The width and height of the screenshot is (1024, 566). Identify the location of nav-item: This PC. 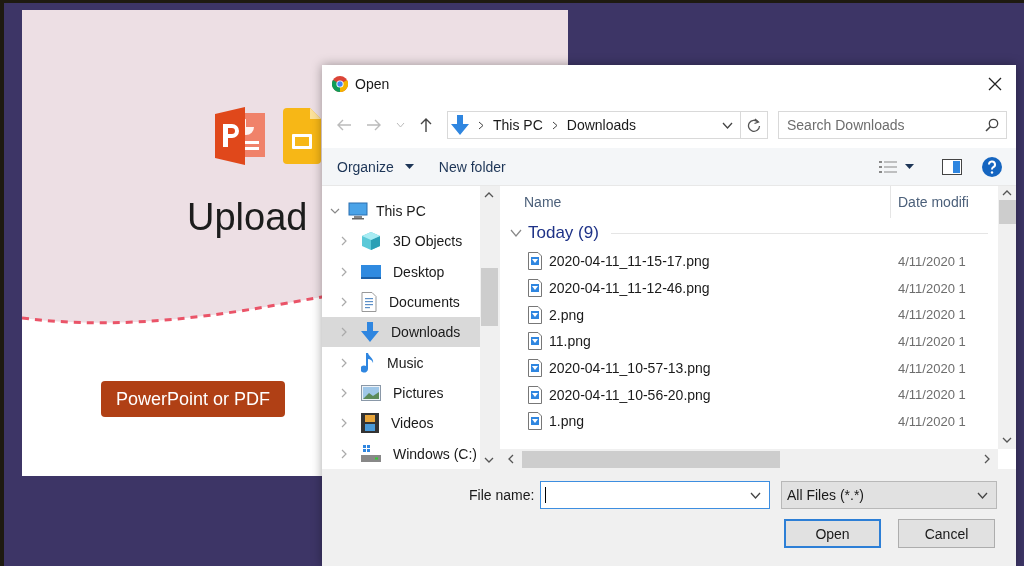
(401, 211).